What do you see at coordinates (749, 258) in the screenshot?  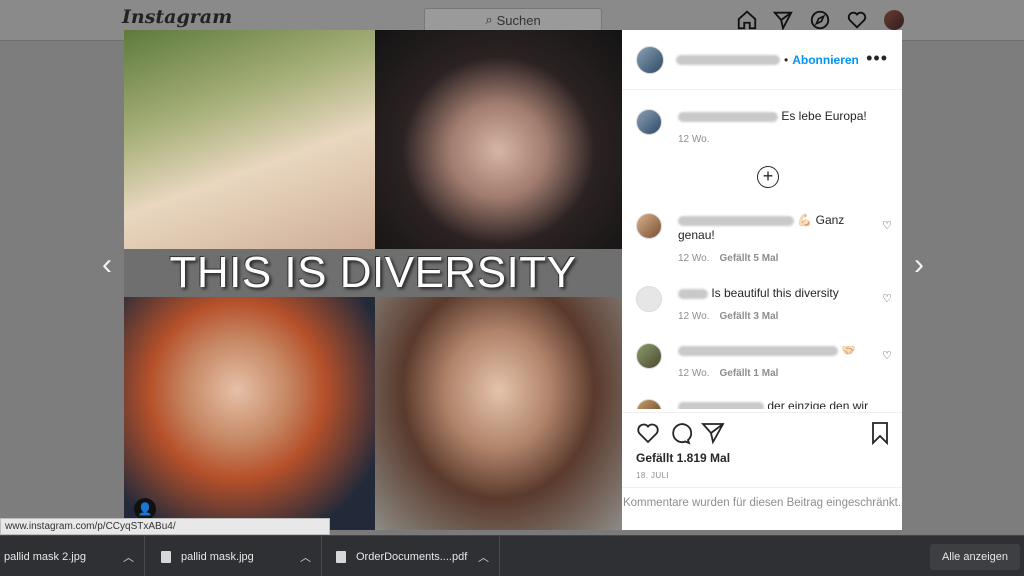 I see `comment-likes: Gefällt 5 Mal` at bounding box center [749, 258].